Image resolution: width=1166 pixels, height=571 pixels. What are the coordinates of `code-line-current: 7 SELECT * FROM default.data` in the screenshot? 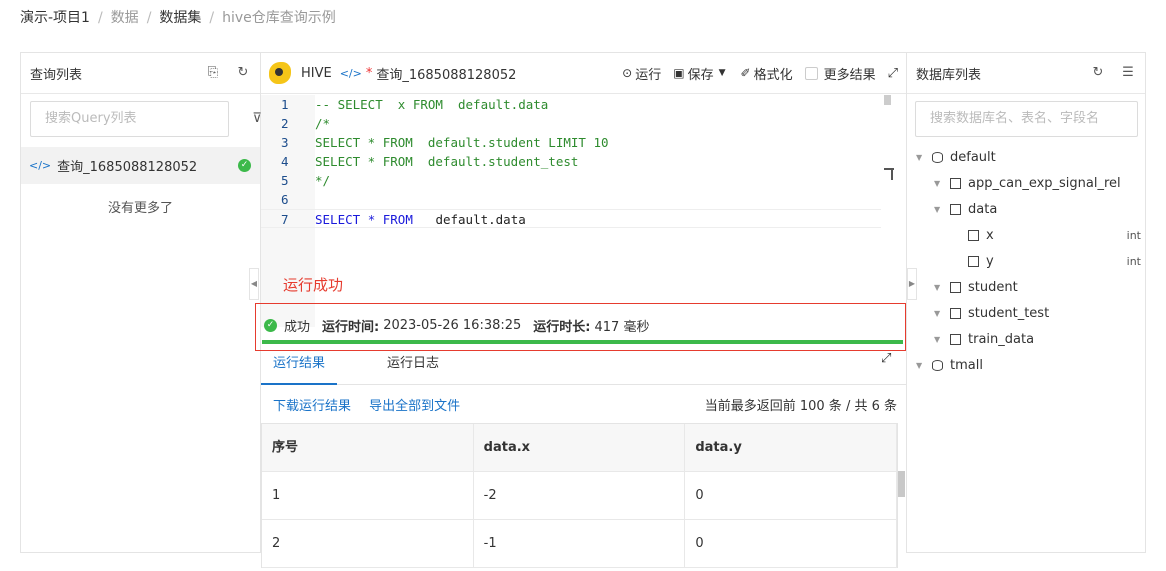 It's located at (571, 218).